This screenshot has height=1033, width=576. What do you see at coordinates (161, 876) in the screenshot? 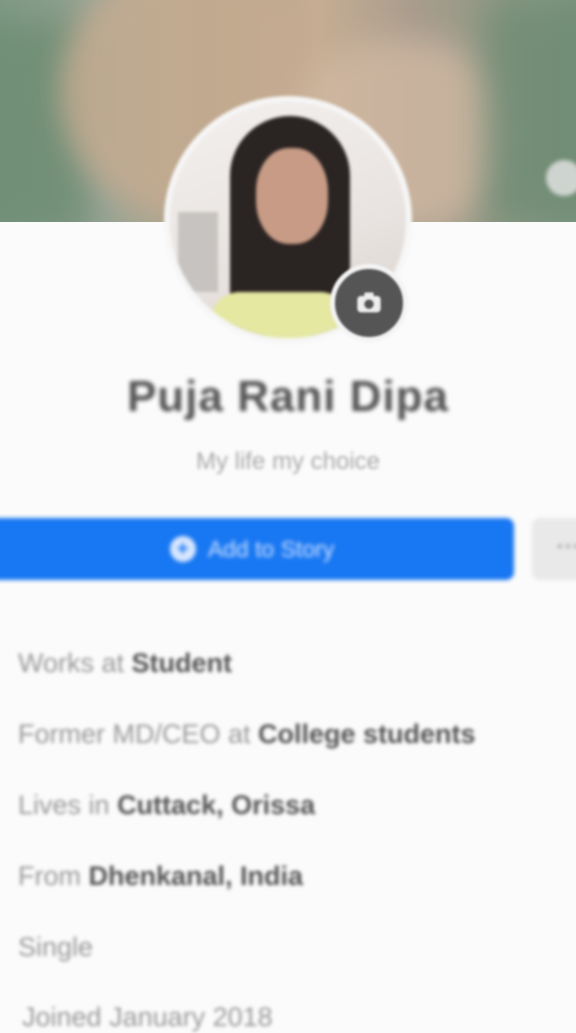
I see `info-from: From Dhenkanal, India` at bounding box center [161, 876].